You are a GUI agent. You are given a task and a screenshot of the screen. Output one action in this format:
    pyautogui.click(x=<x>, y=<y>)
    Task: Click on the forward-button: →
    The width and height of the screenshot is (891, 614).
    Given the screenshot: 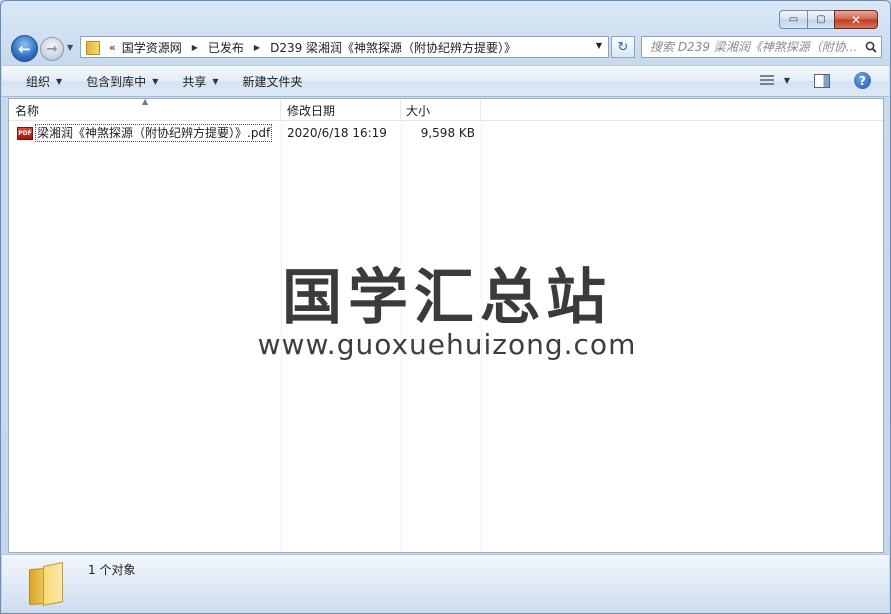 What is the action you would take?
    pyautogui.click(x=52, y=49)
    